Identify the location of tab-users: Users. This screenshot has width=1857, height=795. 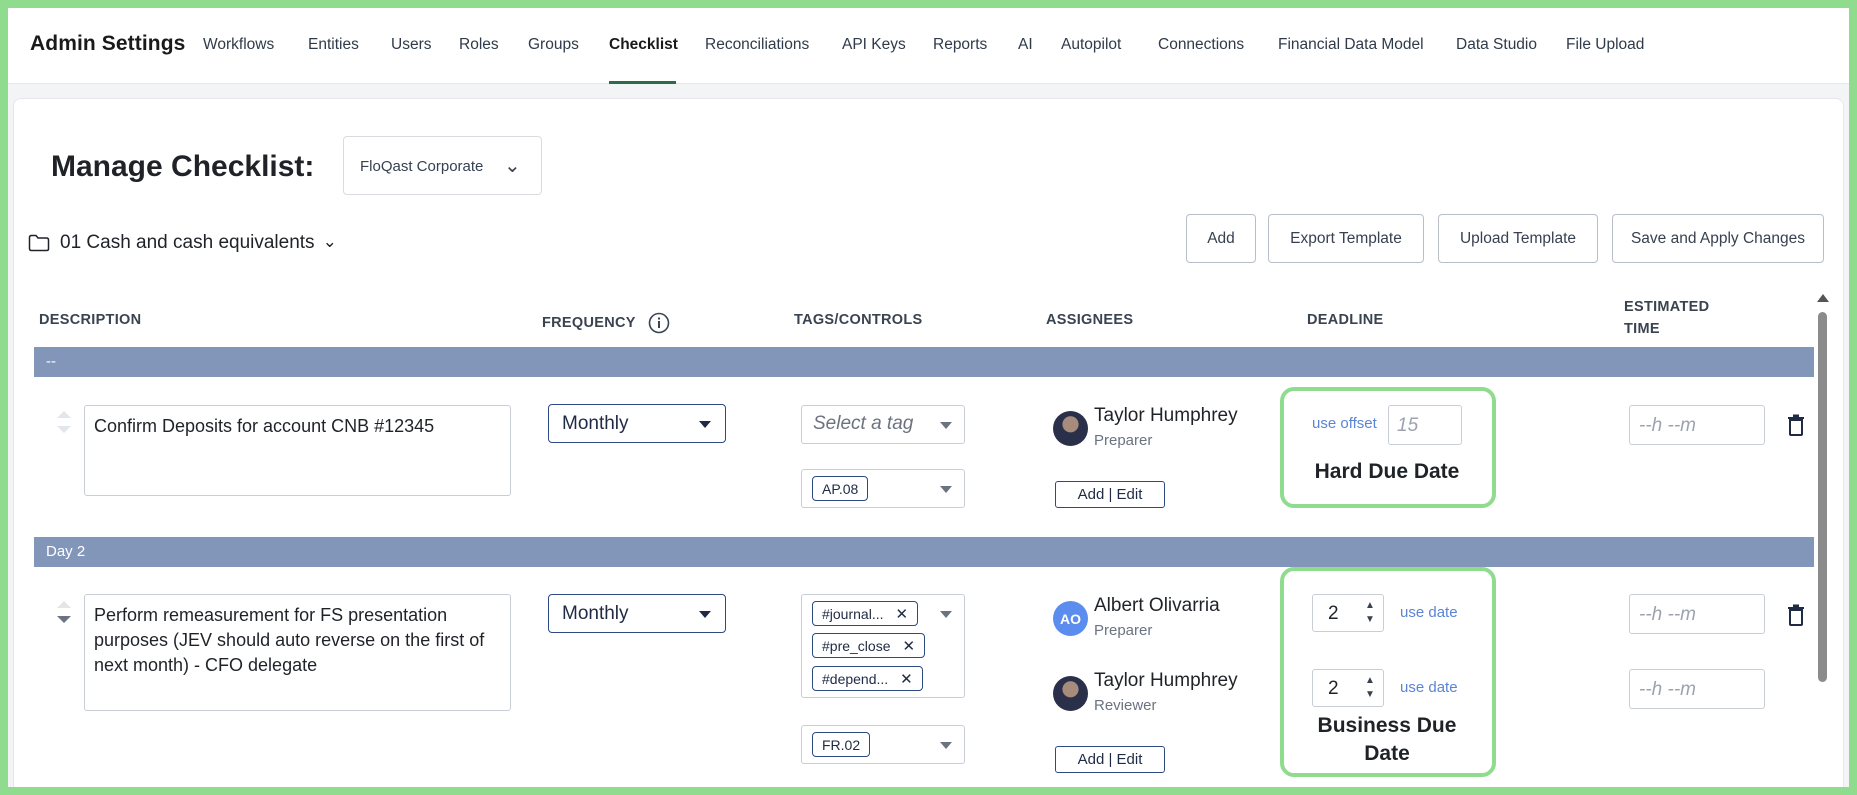
(411, 45).